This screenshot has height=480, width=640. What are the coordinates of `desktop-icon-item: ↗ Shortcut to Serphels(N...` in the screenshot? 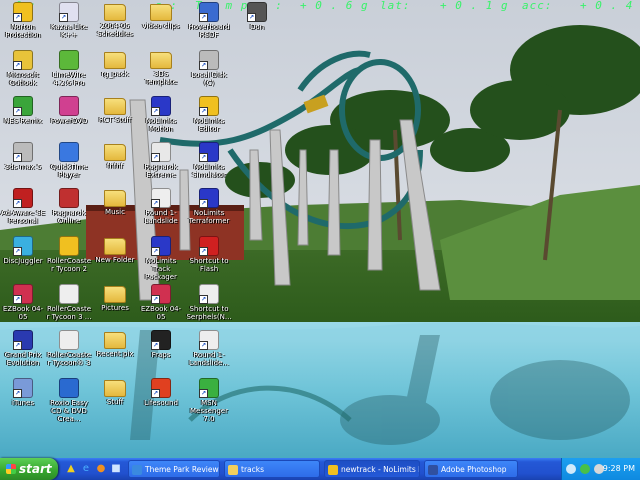 It's located at (209, 306).